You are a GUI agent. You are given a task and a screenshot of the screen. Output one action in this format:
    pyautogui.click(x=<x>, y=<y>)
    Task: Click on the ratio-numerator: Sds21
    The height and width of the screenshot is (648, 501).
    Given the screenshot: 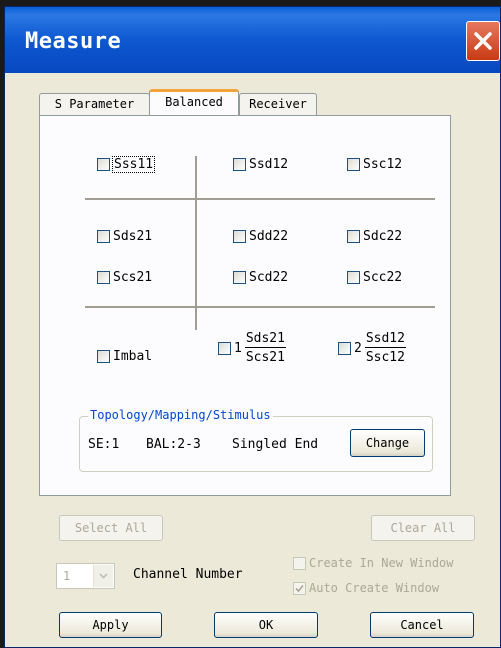 What is the action you would take?
    pyautogui.click(x=265, y=339)
    